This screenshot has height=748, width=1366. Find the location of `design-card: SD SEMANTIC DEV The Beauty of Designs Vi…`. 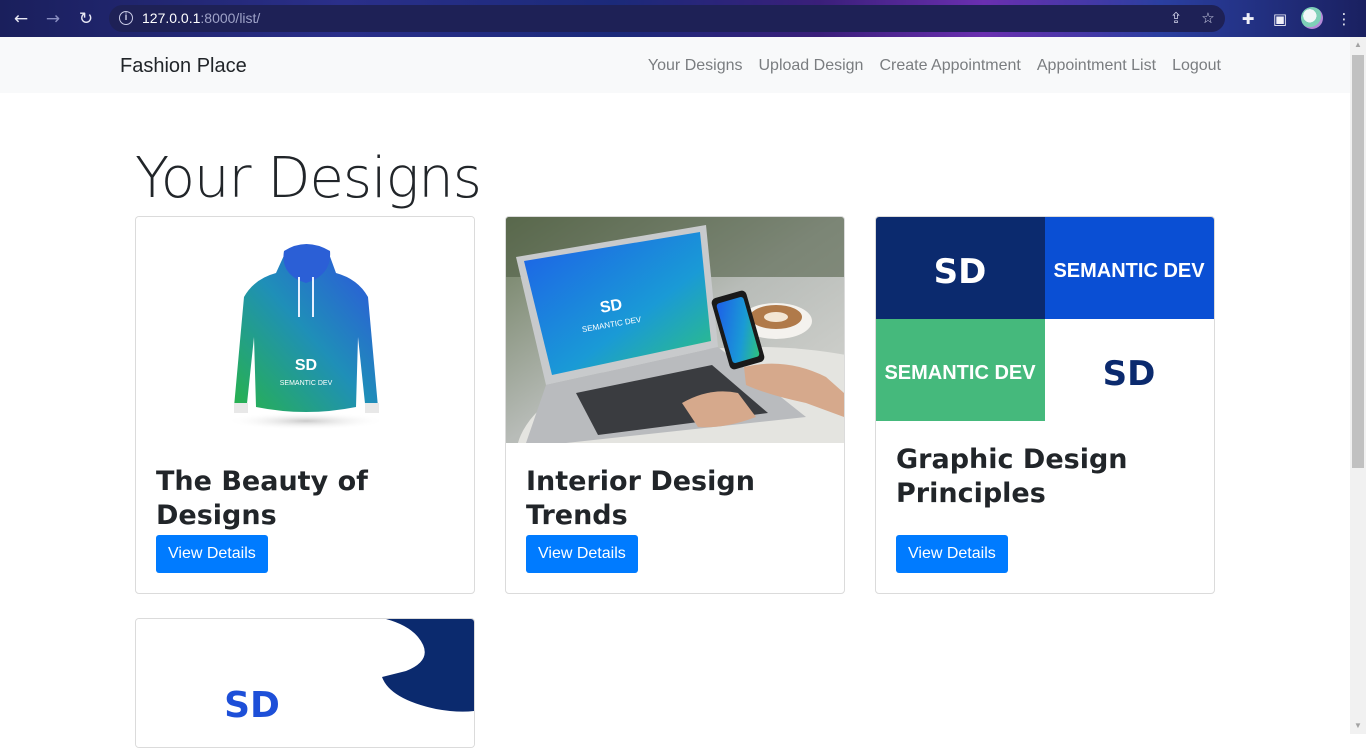

design-card: SD SEMANTIC DEV The Beauty of Designs Vi… is located at coordinates (305, 405).